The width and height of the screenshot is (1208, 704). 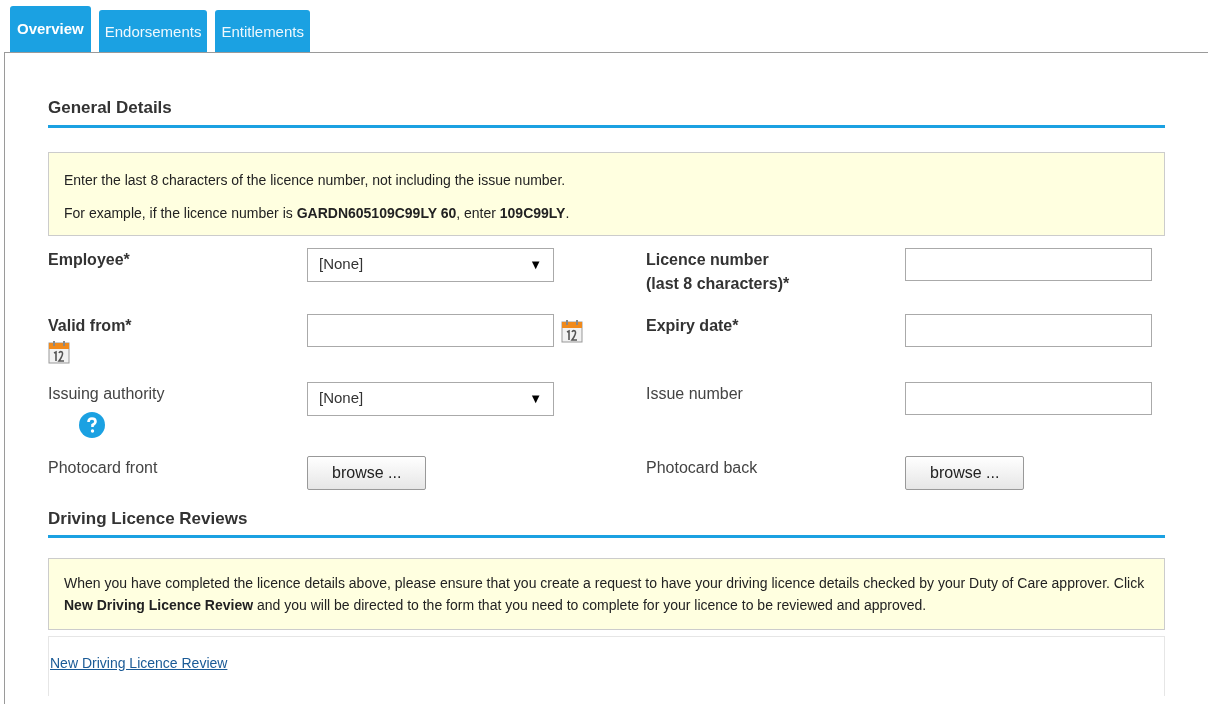 I want to click on field-label: Issue number, so click(x=694, y=393).